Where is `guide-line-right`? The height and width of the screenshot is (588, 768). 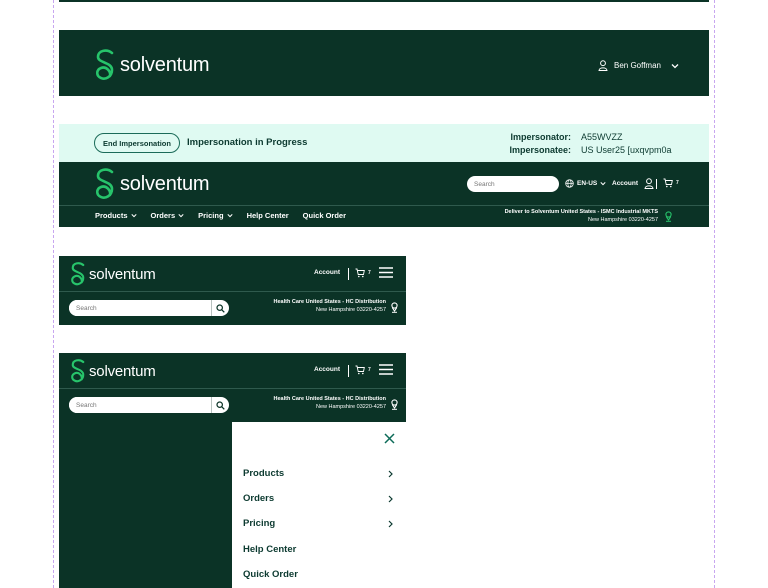
guide-line-right is located at coordinates (714, 294).